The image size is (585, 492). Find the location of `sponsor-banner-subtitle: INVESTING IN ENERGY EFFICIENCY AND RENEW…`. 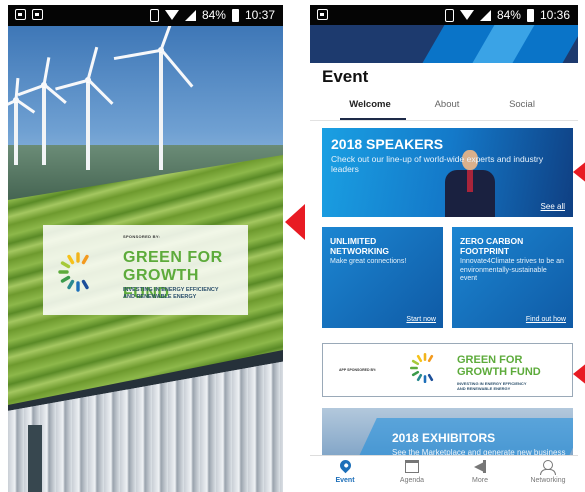

sponsor-banner-subtitle: INVESTING IN ENERGY EFFICIENCY AND RENEW… is located at coordinates (492, 386).